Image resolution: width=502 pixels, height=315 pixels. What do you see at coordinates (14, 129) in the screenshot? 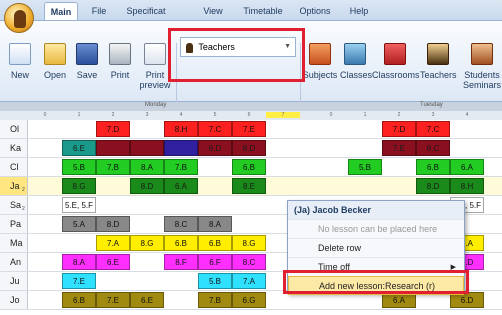
I see `teacher-row-label: Ol` at bounding box center [14, 129].